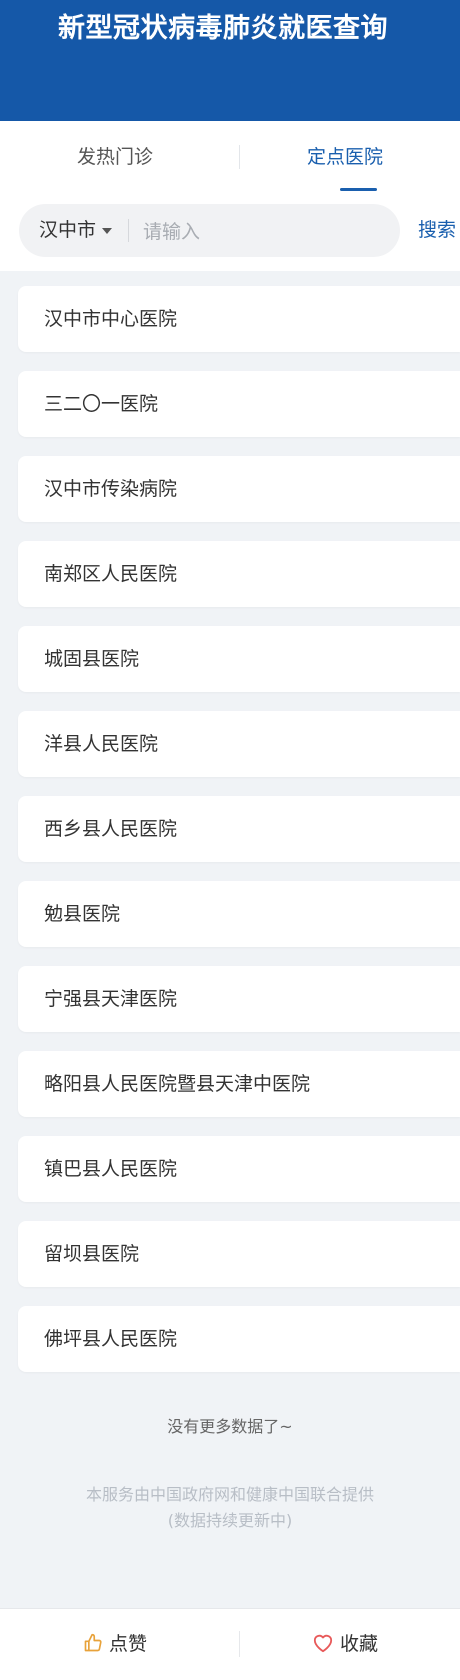 The width and height of the screenshot is (460, 1680). What do you see at coordinates (92, 659) in the screenshot?
I see `hospital-name: 城固县医院` at bounding box center [92, 659].